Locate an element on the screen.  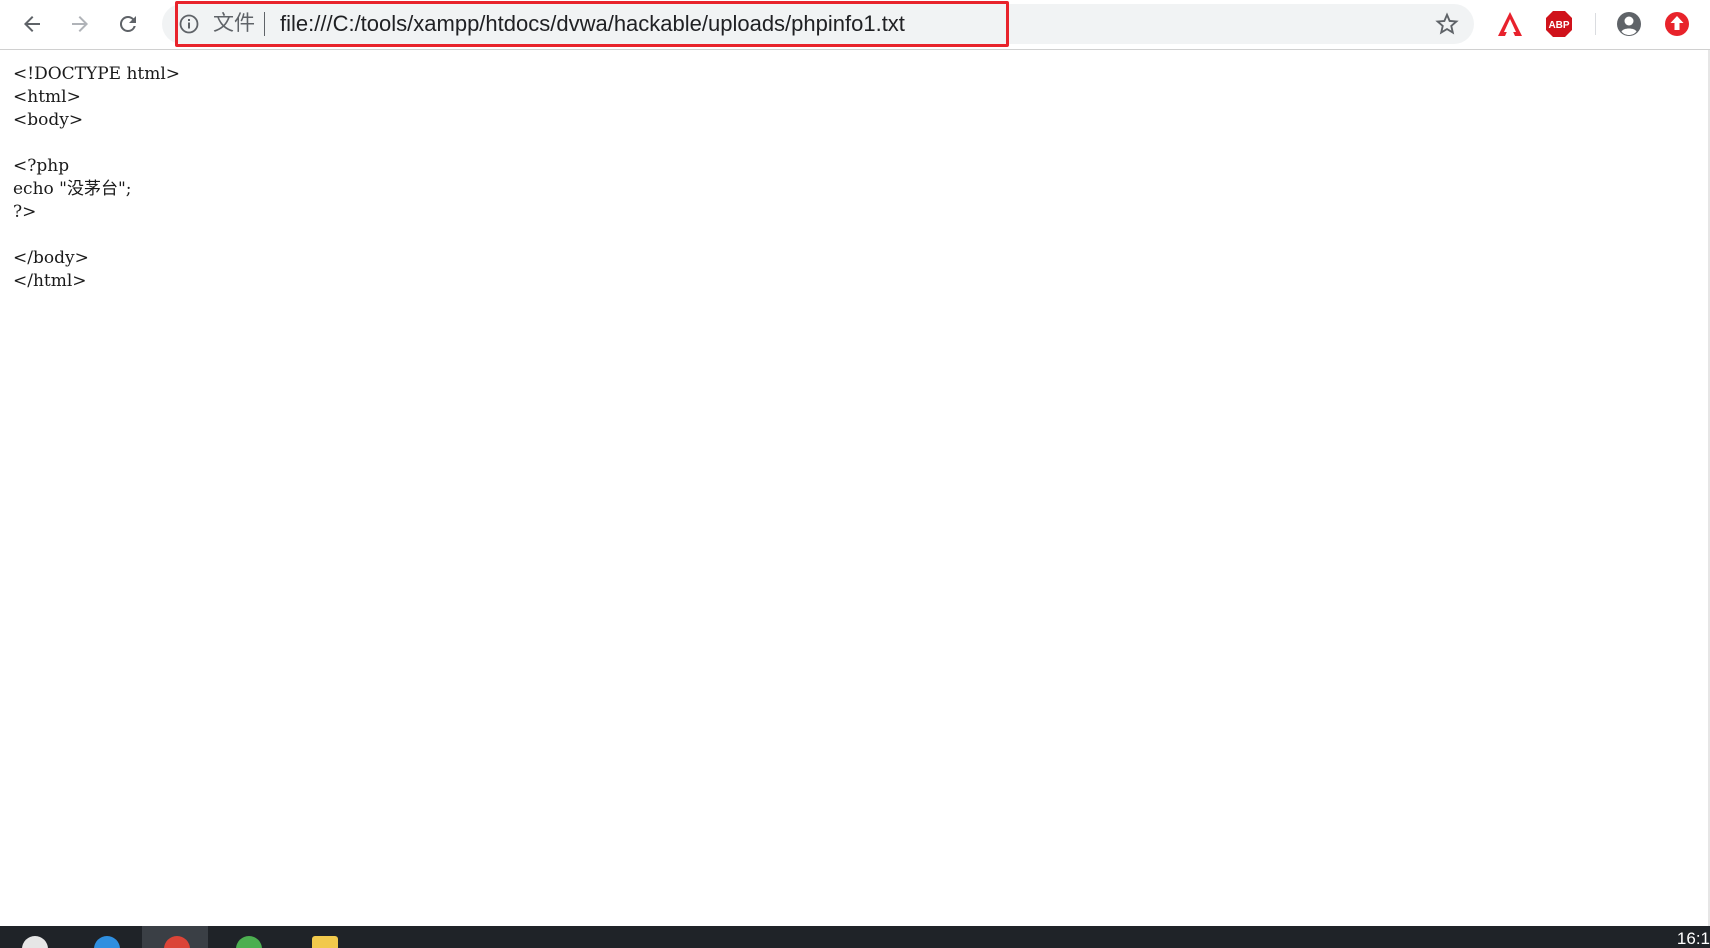
source-line: </body> is located at coordinates (51, 258).